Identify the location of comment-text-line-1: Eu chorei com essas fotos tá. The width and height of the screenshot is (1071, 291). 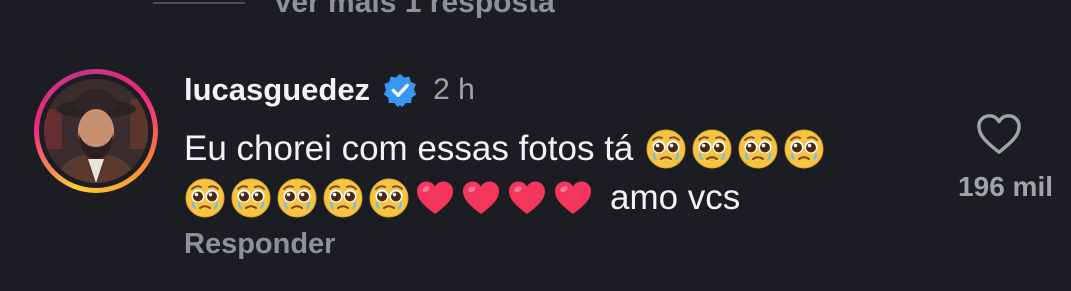
(409, 148).